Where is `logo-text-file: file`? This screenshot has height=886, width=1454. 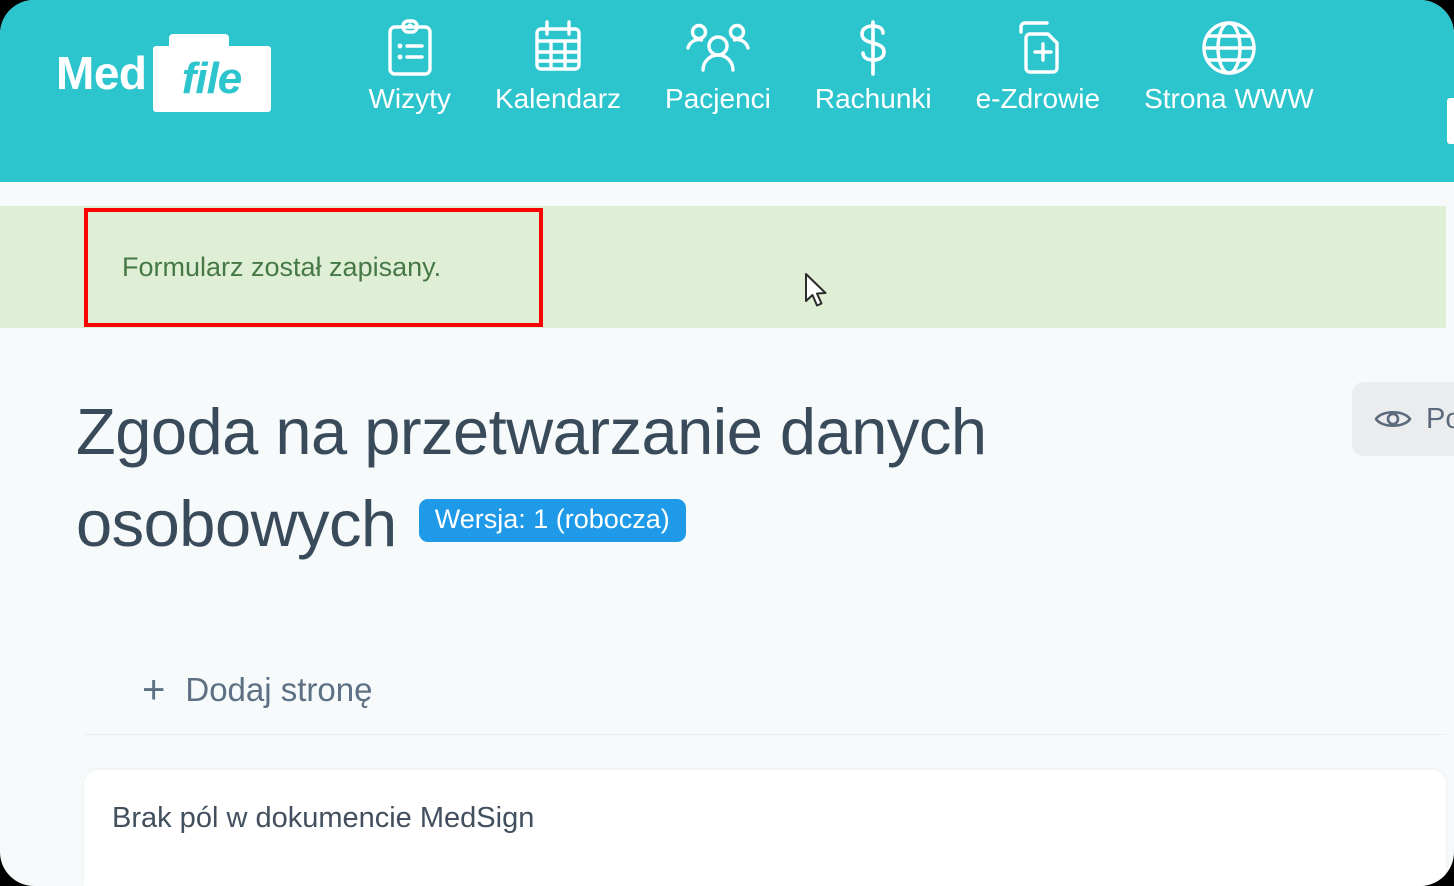 logo-text-file: file is located at coordinates (212, 78).